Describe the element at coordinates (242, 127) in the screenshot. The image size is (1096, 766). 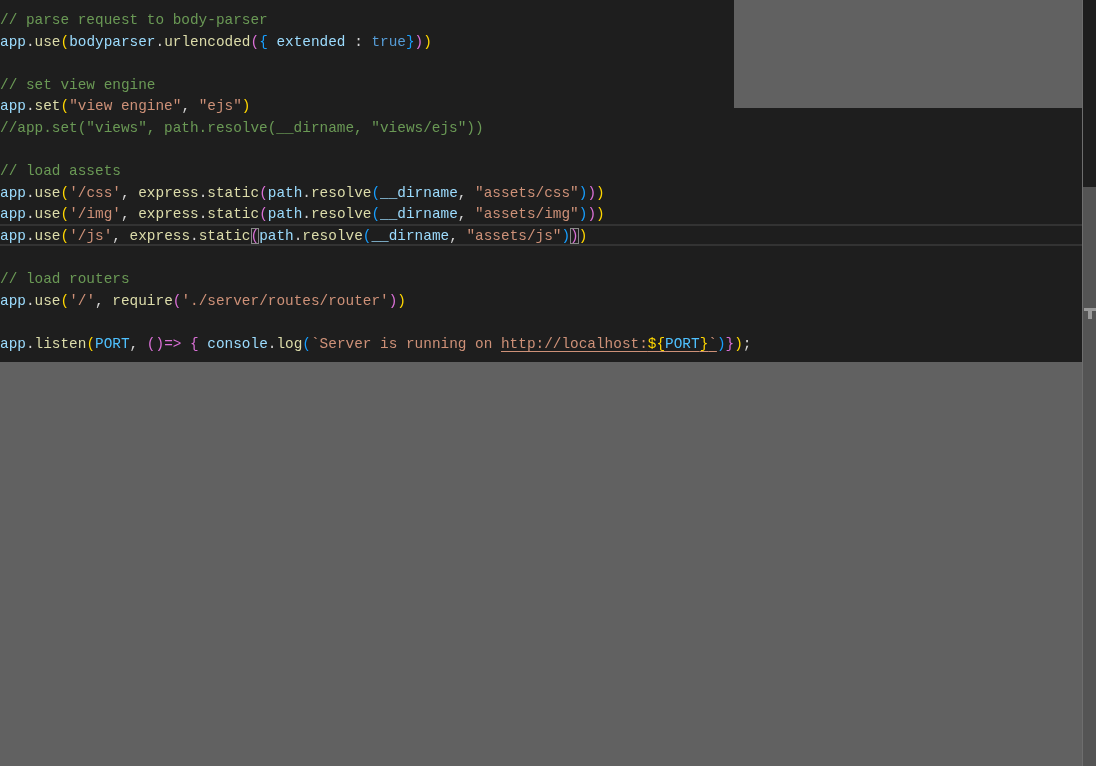
I see `code-line: //app.set("views", path.resolve(__dirname, "views/ejs"))` at that location.